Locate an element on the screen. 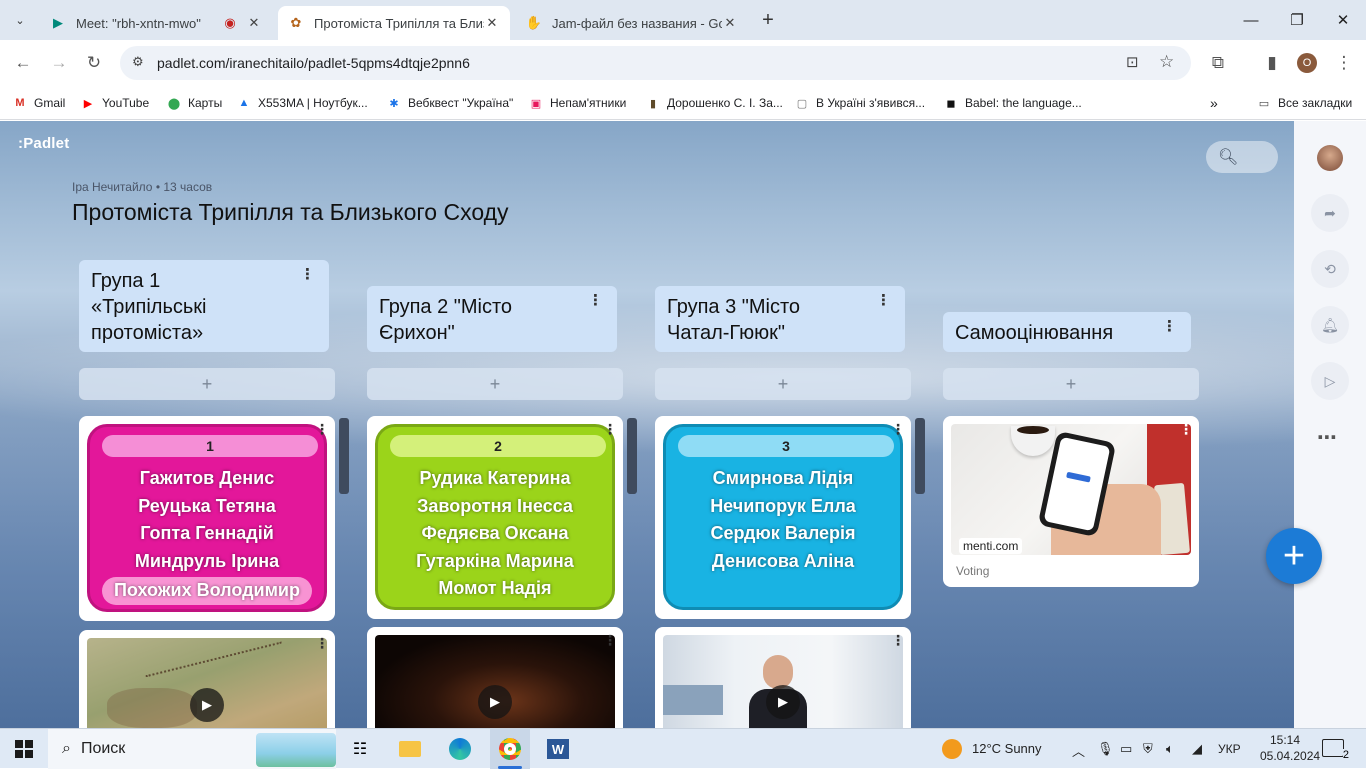 The image size is (1366, 769). bookmark-youtube: ▶ YouTube is located at coordinates (114, 103).